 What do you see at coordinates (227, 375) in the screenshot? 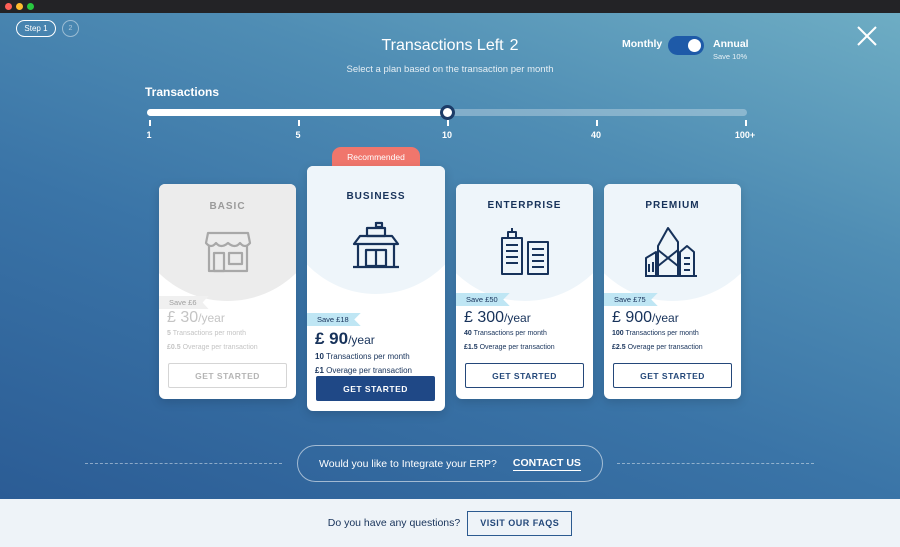
I see `get-started-basic-button: GET STARTED` at bounding box center [227, 375].